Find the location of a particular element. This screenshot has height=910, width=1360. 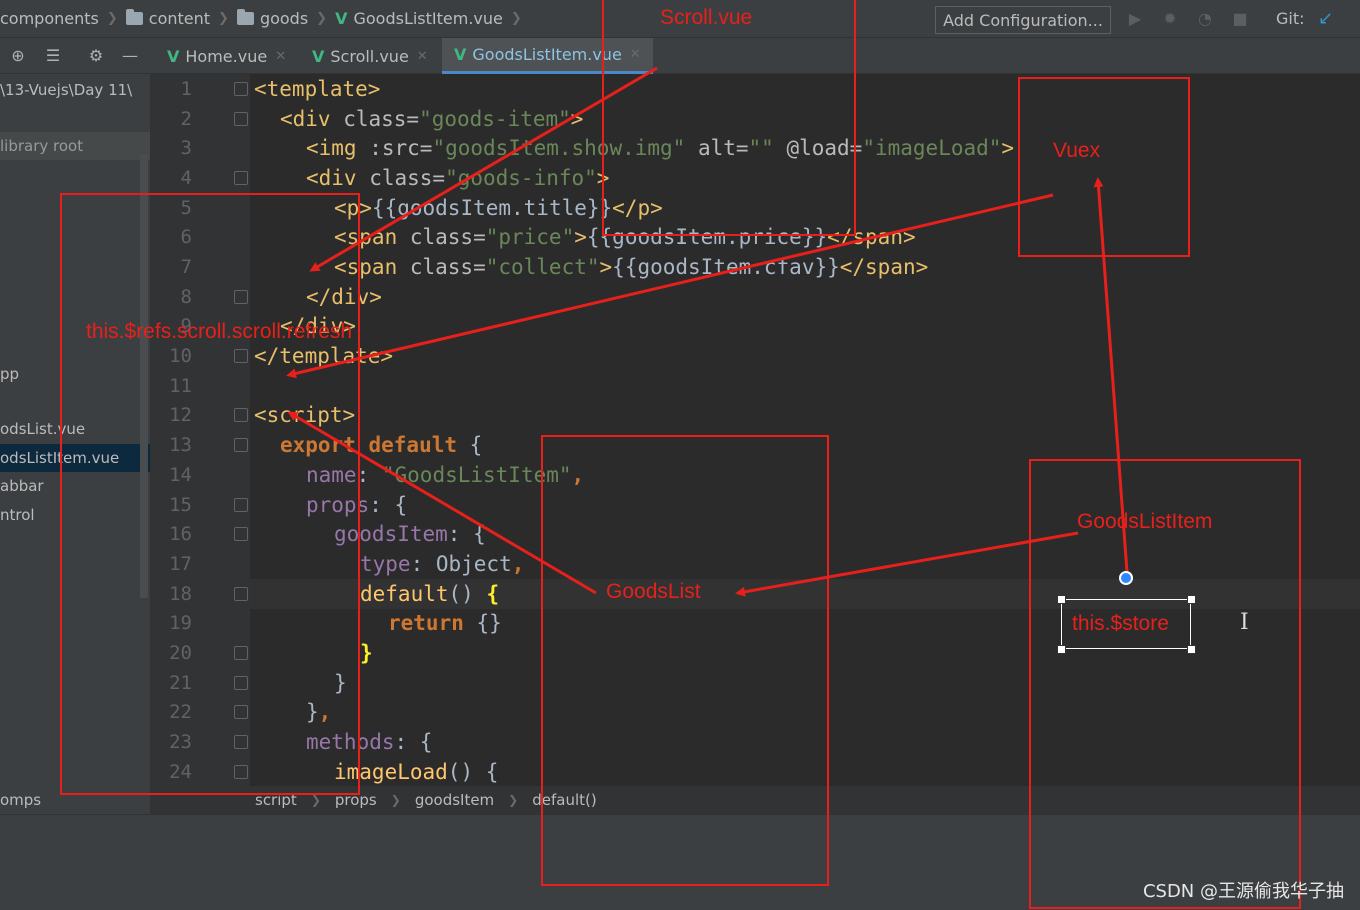

watermark: CSDN @王源偷我华子抽 is located at coordinates (1243, 891).